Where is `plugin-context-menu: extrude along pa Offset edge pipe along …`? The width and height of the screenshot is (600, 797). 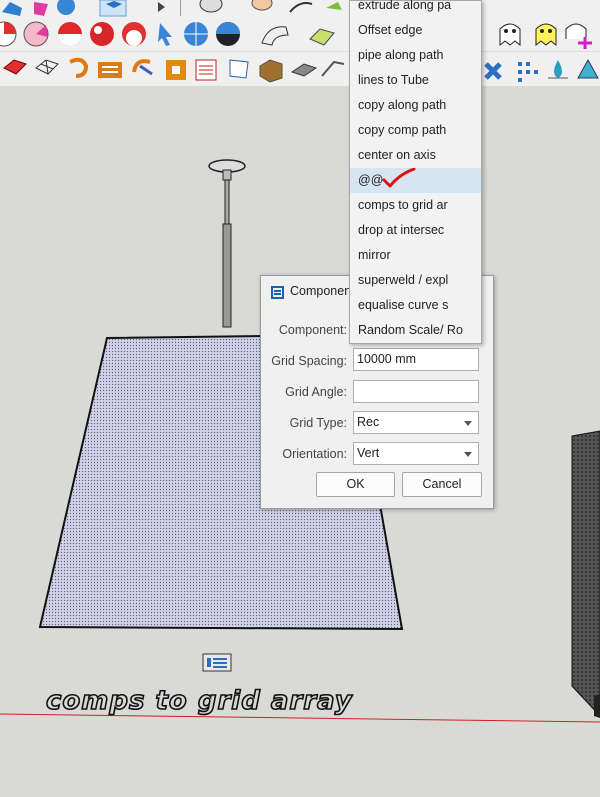
plugin-context-menu: extrude along pa Offset edge pipe along … is located at coordinates (415, 172).